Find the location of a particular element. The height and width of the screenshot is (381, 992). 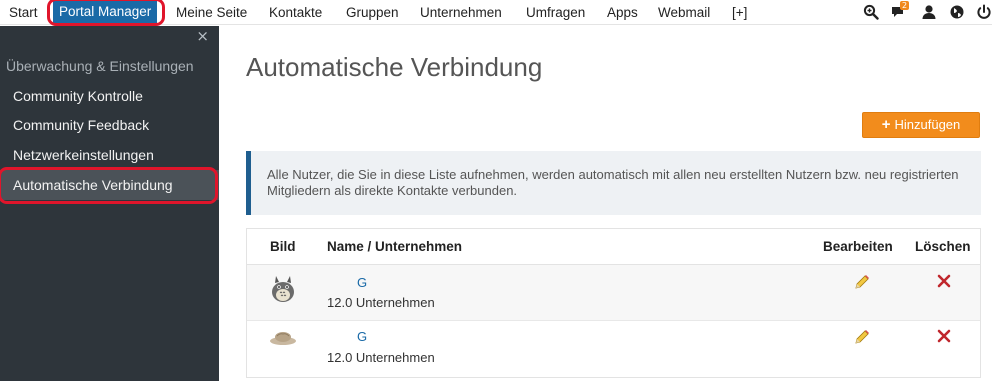

nav-portal-manager: Portal Manager is located at coordinates (105, 12).